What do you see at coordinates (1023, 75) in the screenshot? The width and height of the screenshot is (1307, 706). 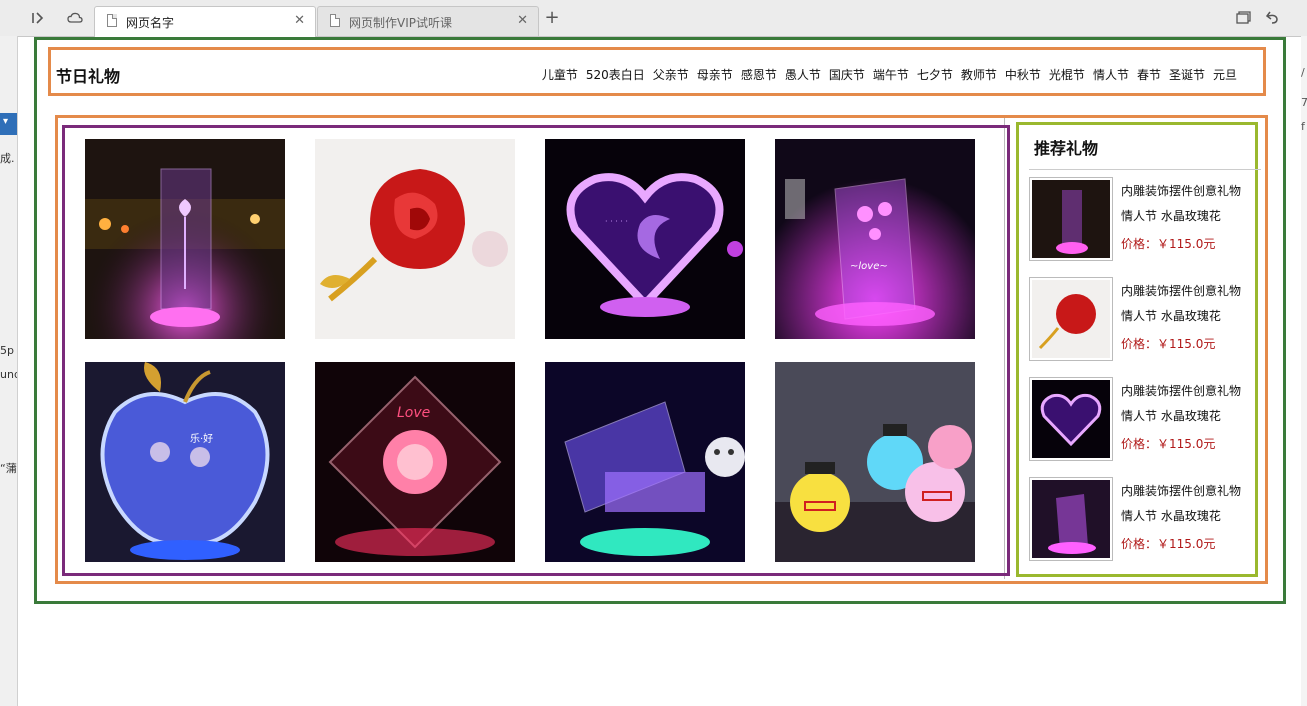 I see `nav-item: 中秋节` at bounding box center [1023, 75].